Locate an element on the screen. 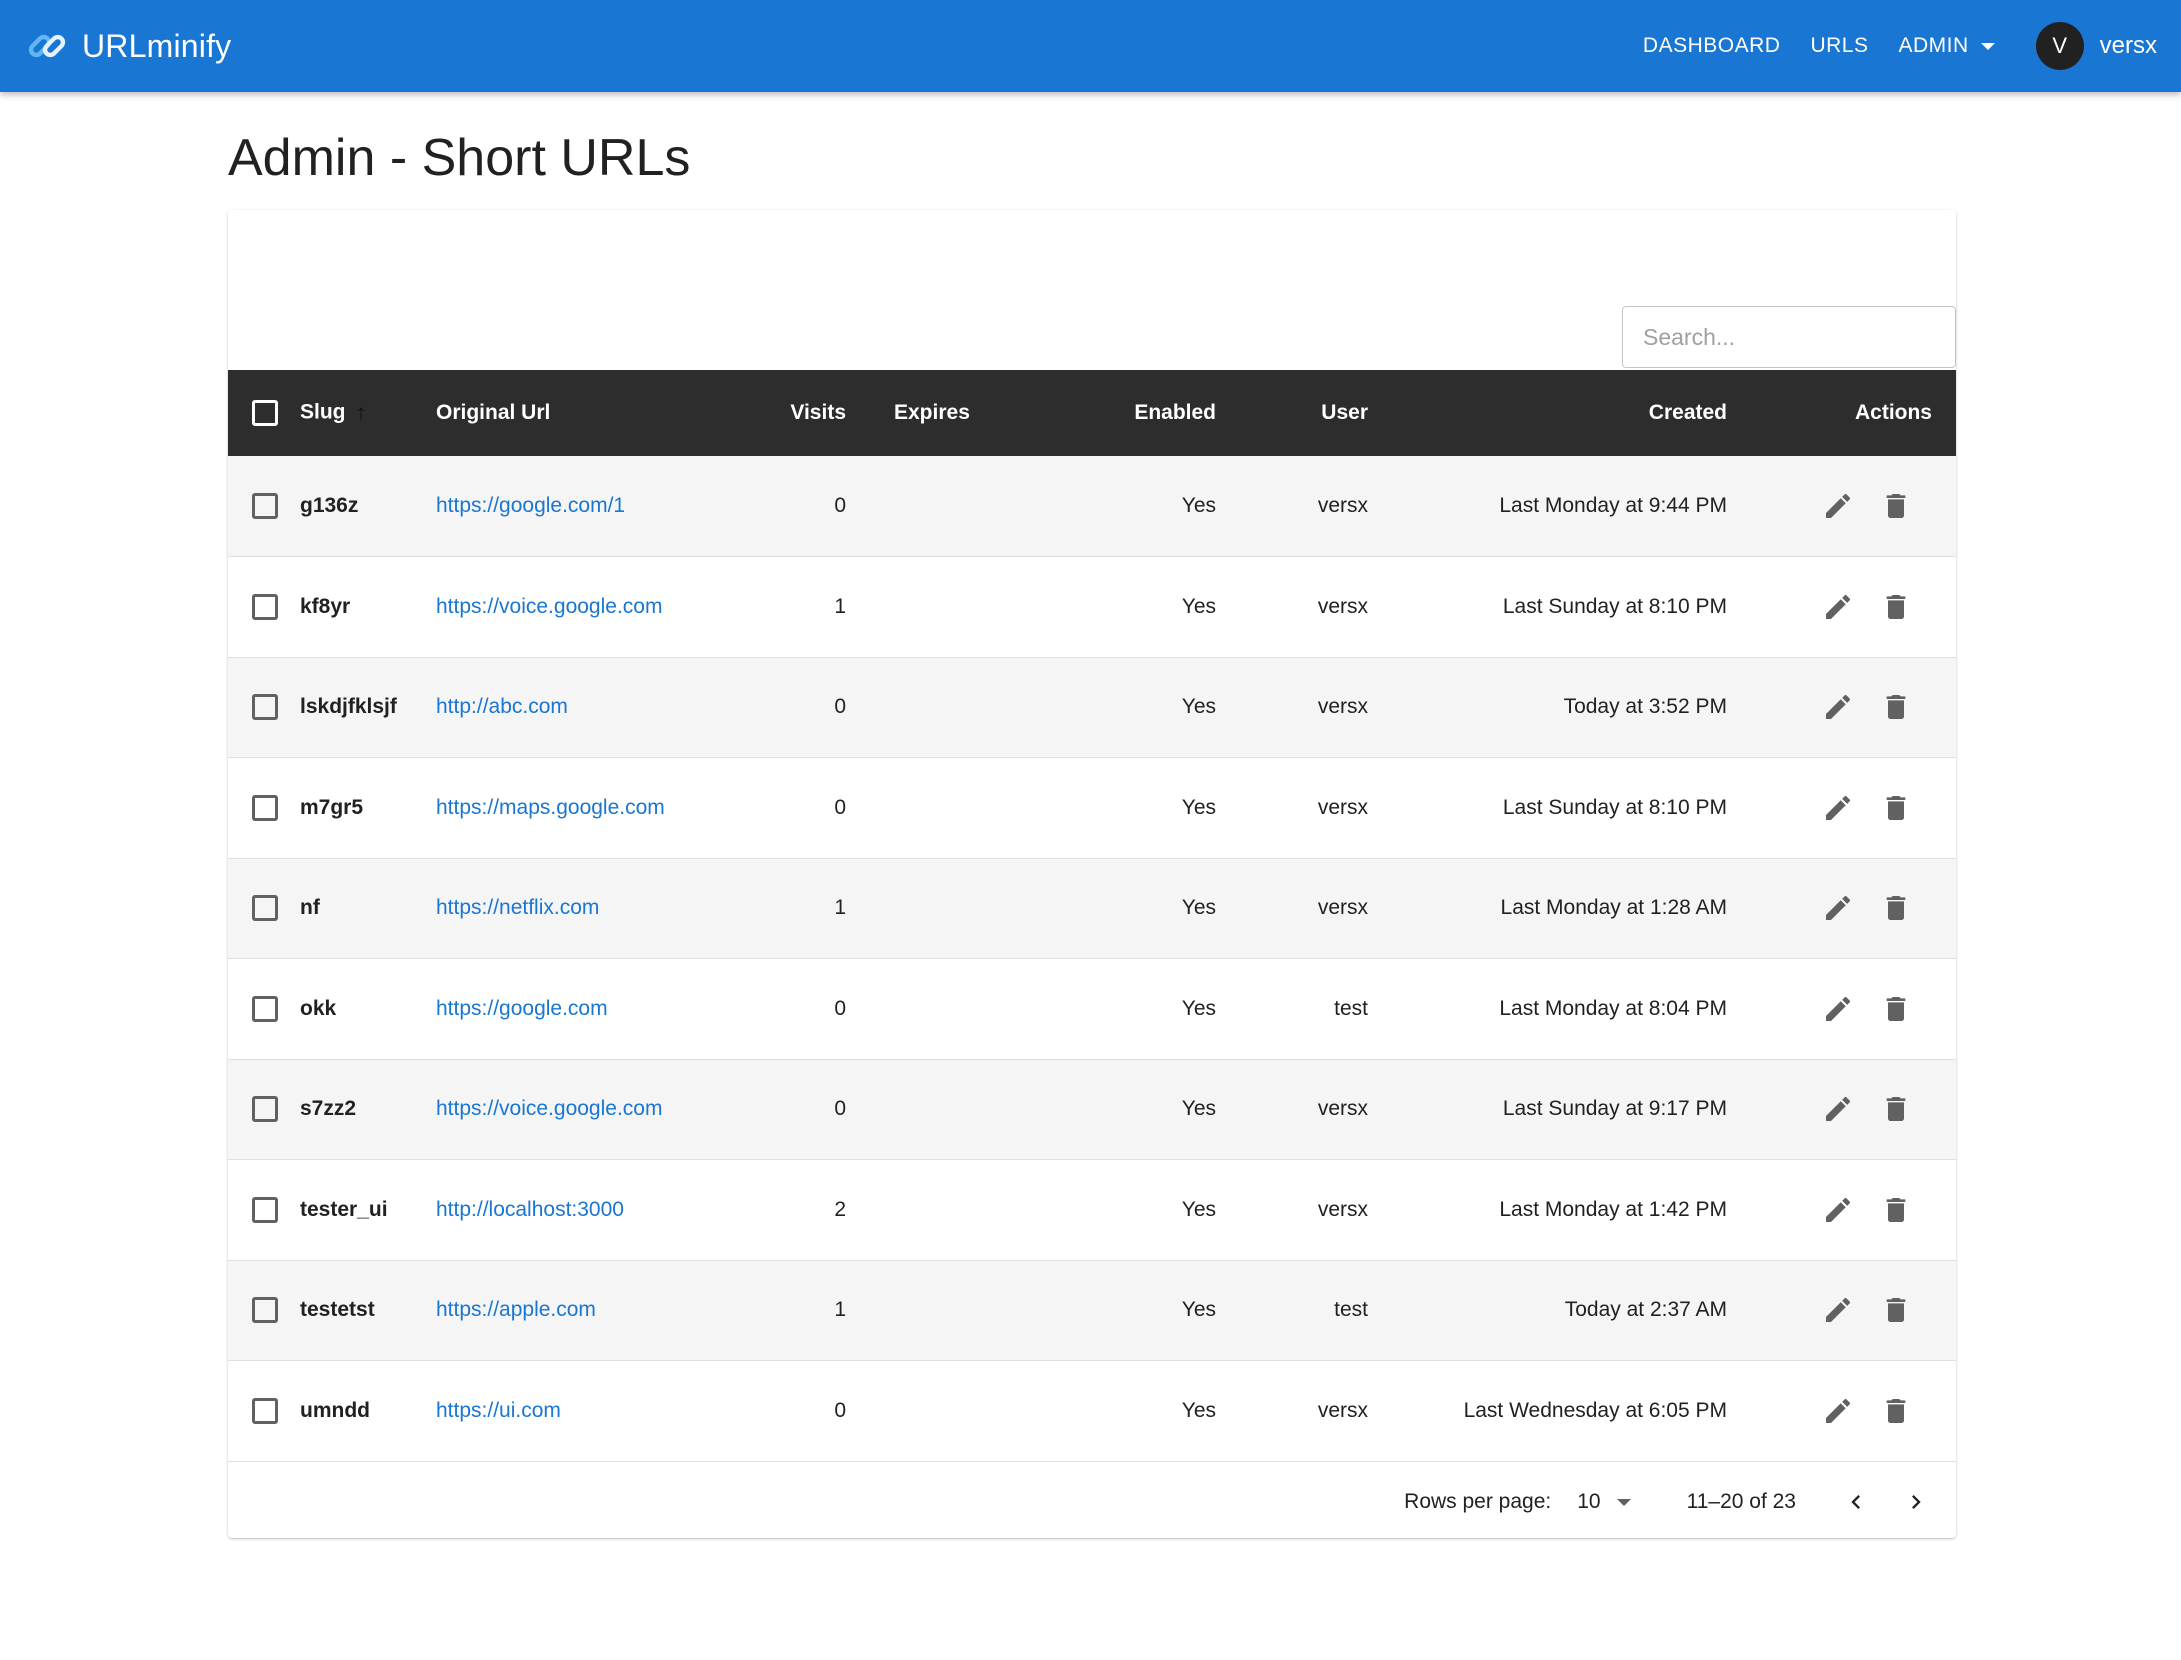 The width and height of the screenshot is (2181, 1660). cell-slug: m7gr5 is located at coordinates (332, 807).